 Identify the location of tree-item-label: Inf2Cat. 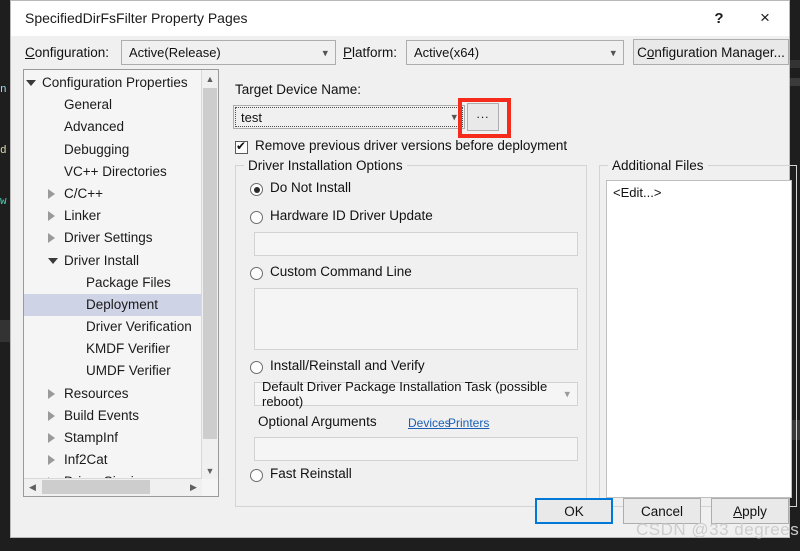
(86, 460).